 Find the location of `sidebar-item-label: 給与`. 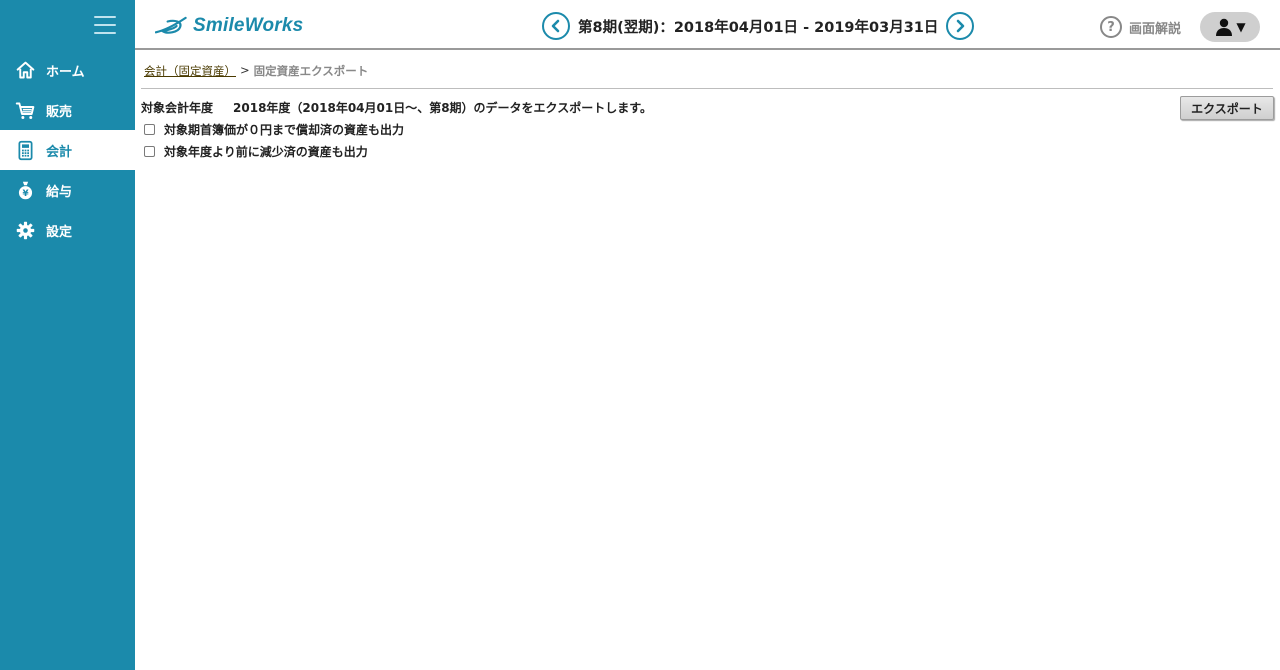

sidebar-item-label: 給与 is located at coordinates (59, 192).